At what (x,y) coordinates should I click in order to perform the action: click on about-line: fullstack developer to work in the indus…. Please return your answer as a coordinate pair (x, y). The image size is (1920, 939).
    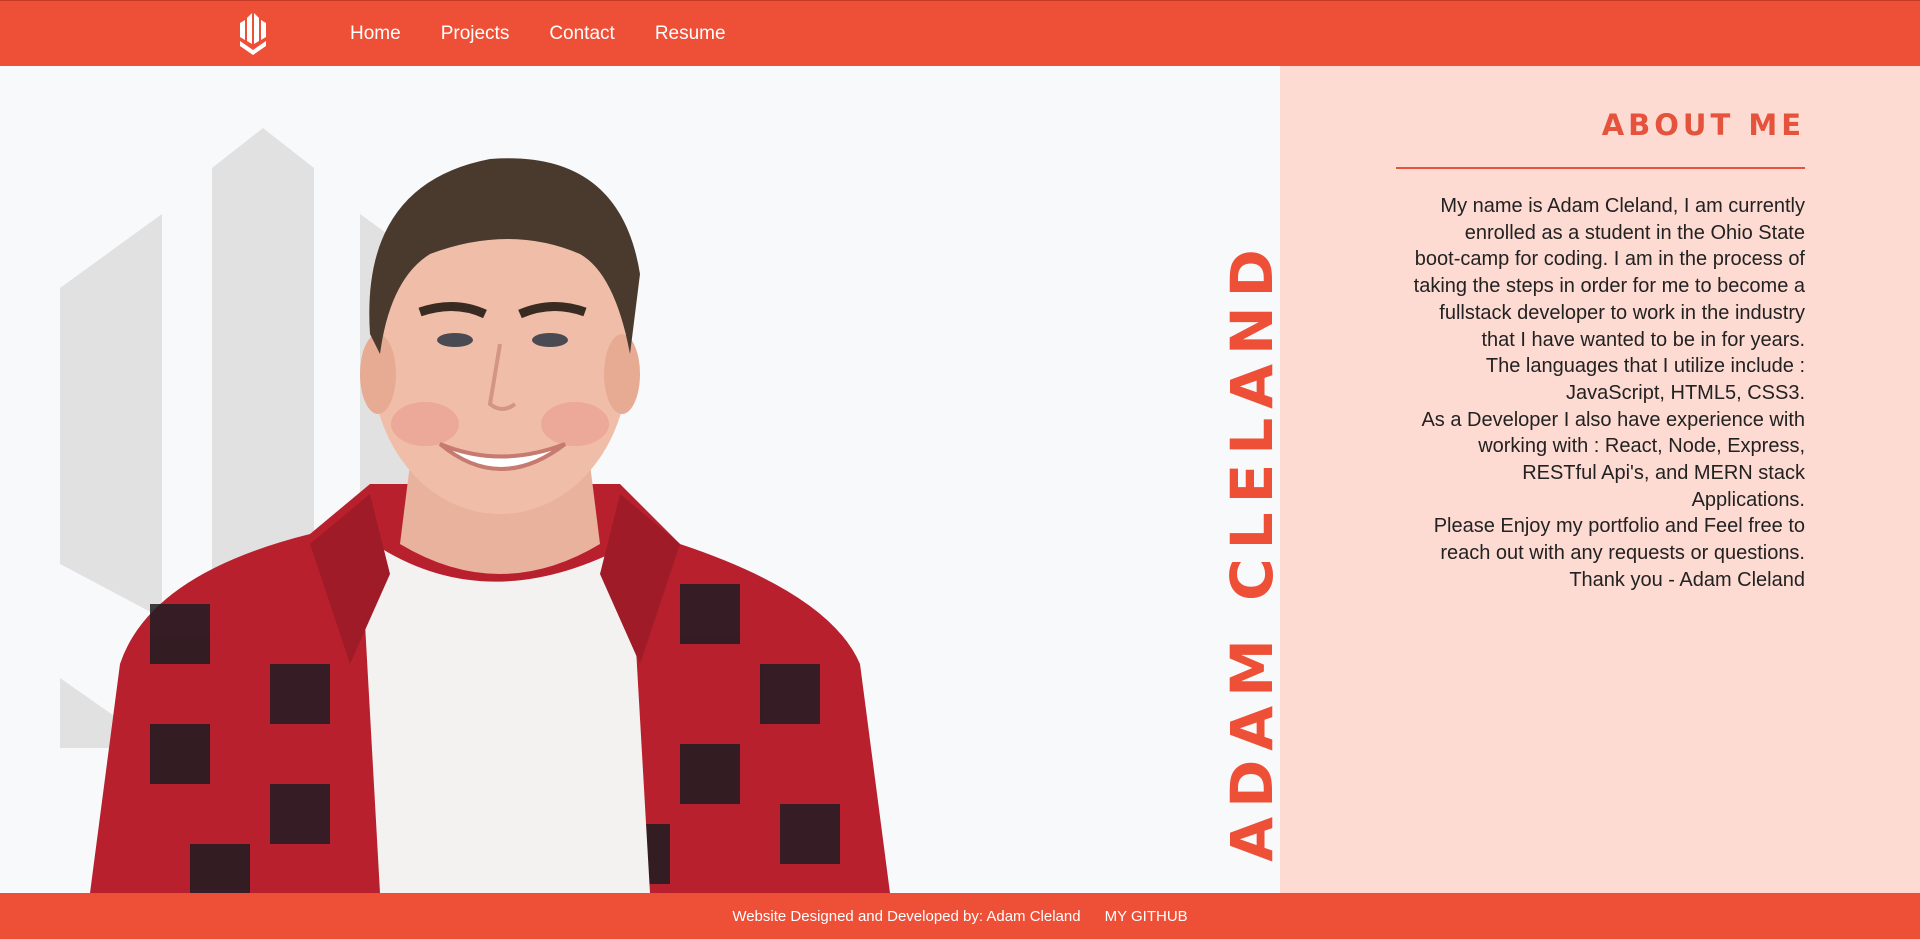
    Looking at the image, I should click on (1622, 312).